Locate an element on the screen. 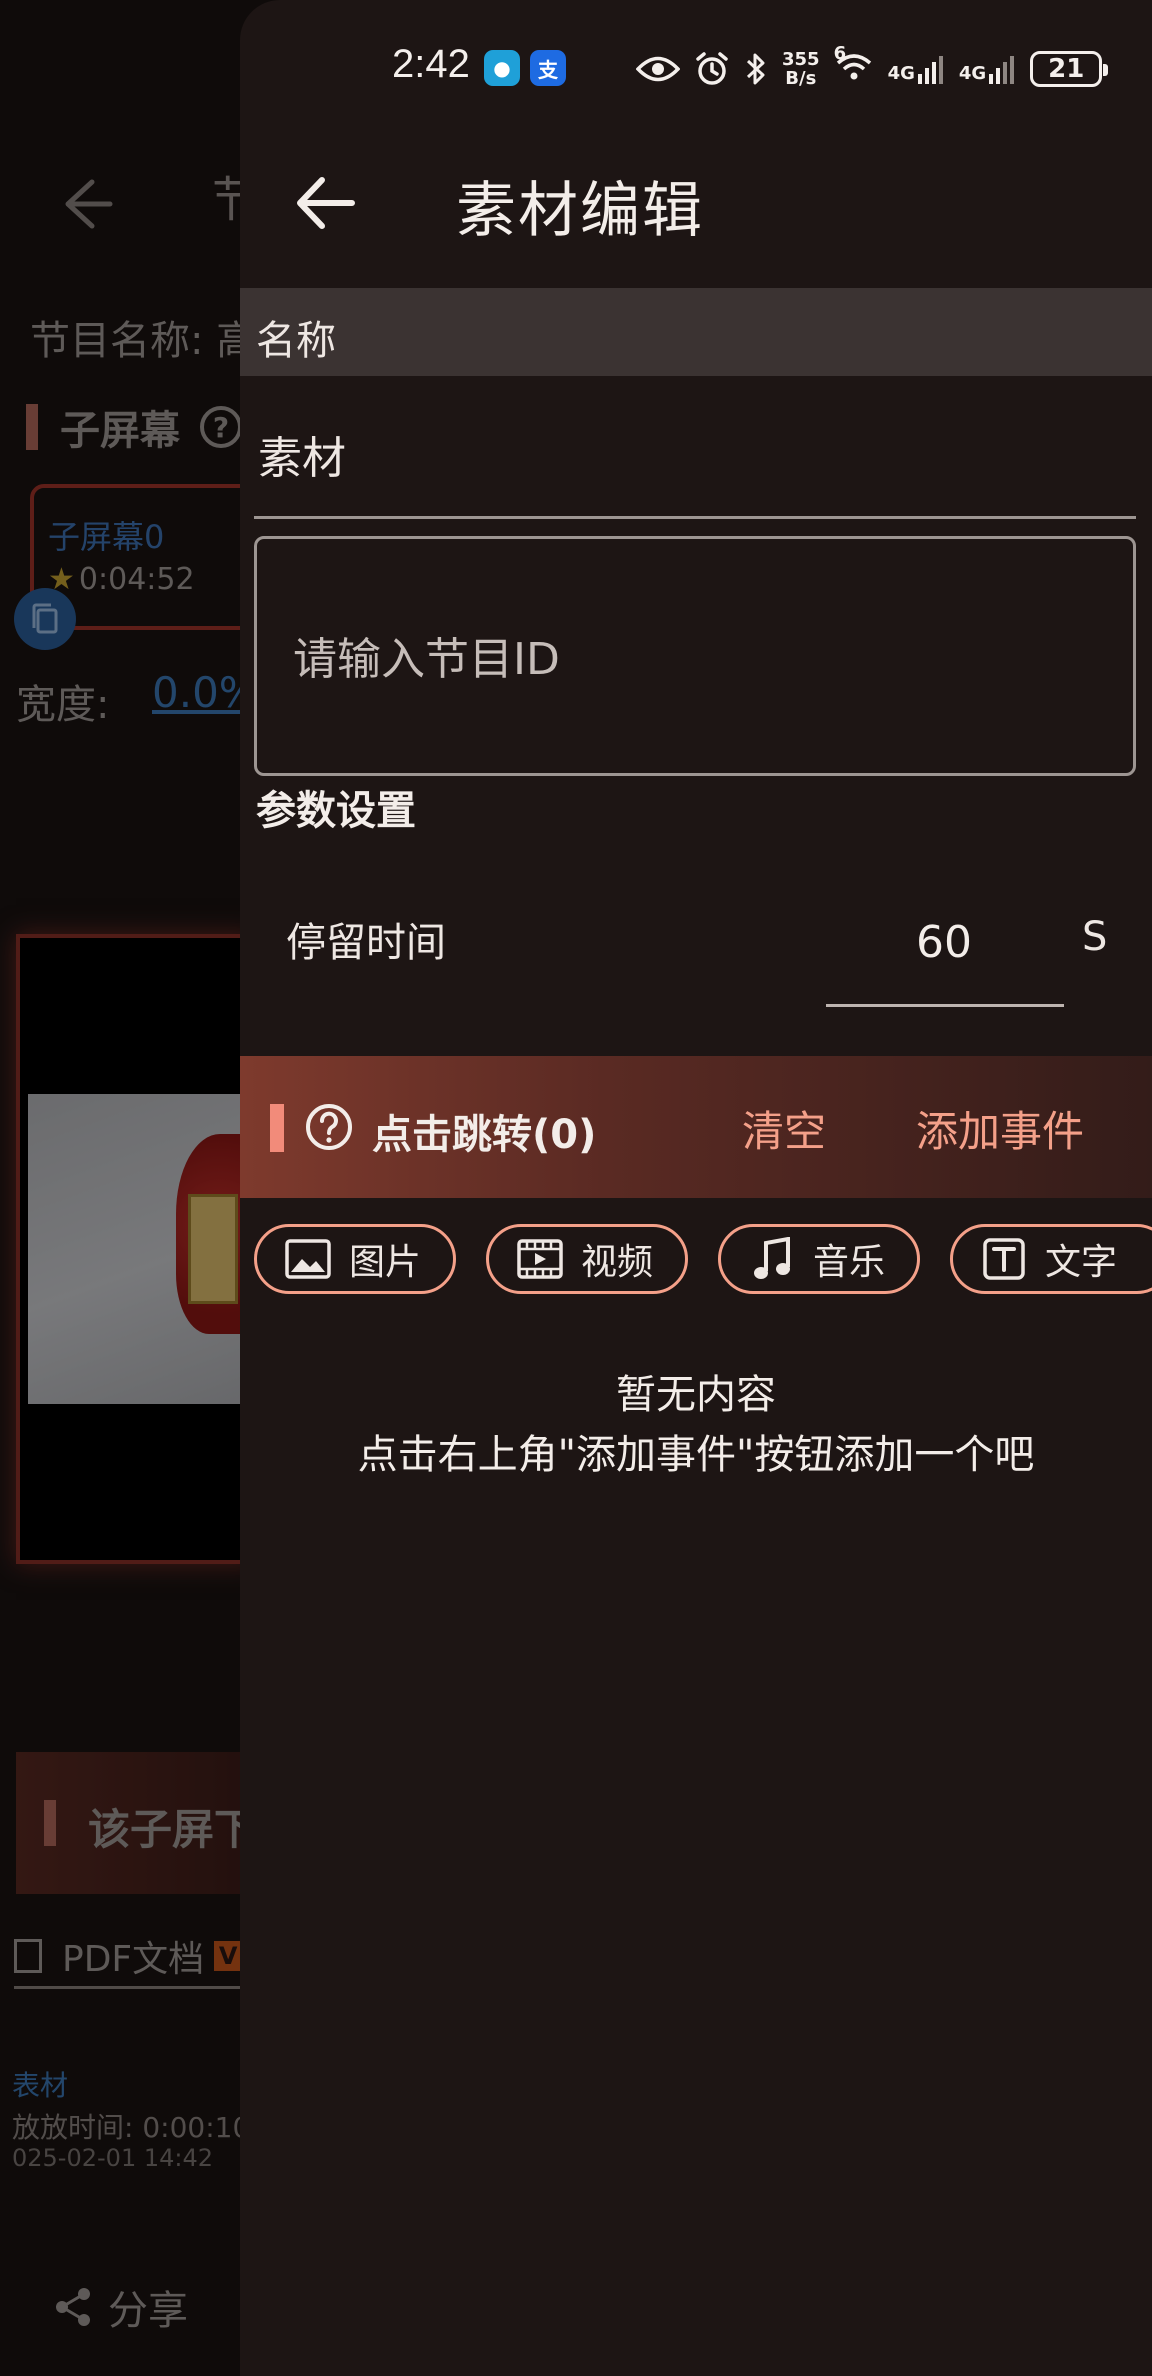 Image resolution: width=1152 pixels, height=2376 pixels. empty-state-title: 暂无内容 is located at coordinates (696, 1395).